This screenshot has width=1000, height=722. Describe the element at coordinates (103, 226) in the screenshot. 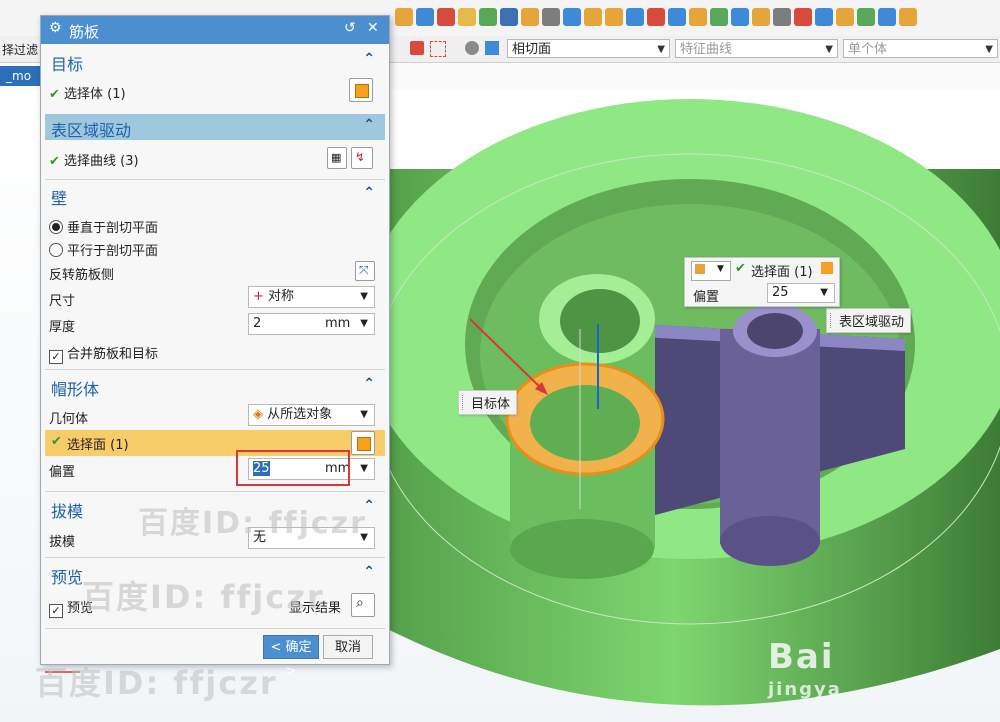

I see `radio-perpendicular: 垂直于剖切平面` at that location.